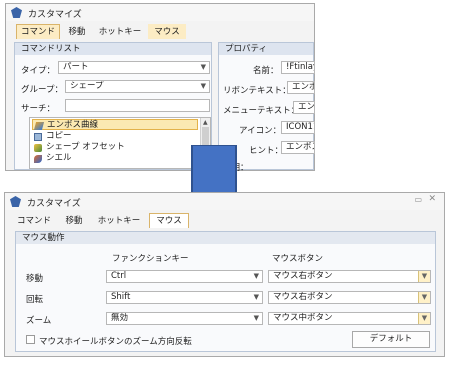 The image size is (456, 366). I want to click on icon-field: ICON116, so click(298, 127).